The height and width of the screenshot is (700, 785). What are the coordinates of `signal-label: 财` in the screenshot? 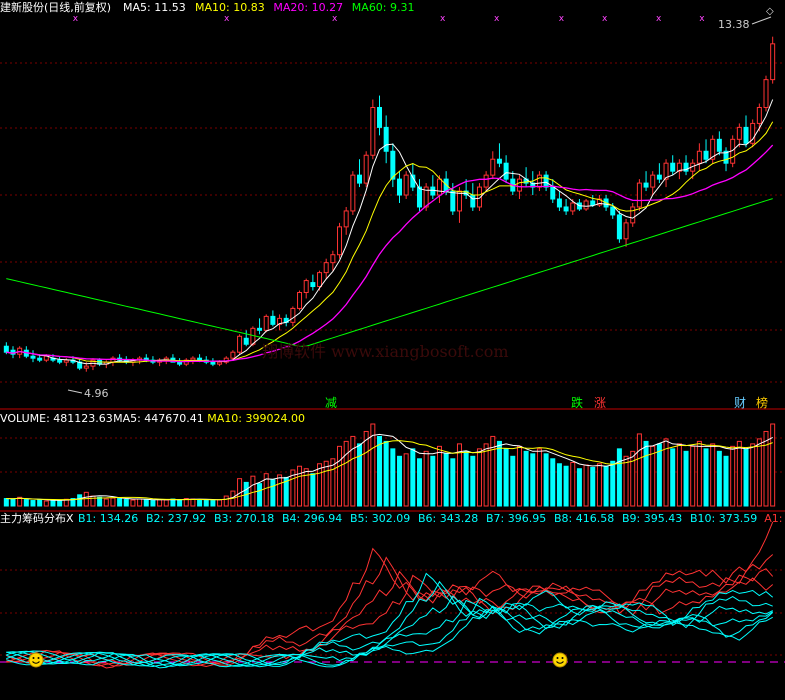 It's located at (740, 403).